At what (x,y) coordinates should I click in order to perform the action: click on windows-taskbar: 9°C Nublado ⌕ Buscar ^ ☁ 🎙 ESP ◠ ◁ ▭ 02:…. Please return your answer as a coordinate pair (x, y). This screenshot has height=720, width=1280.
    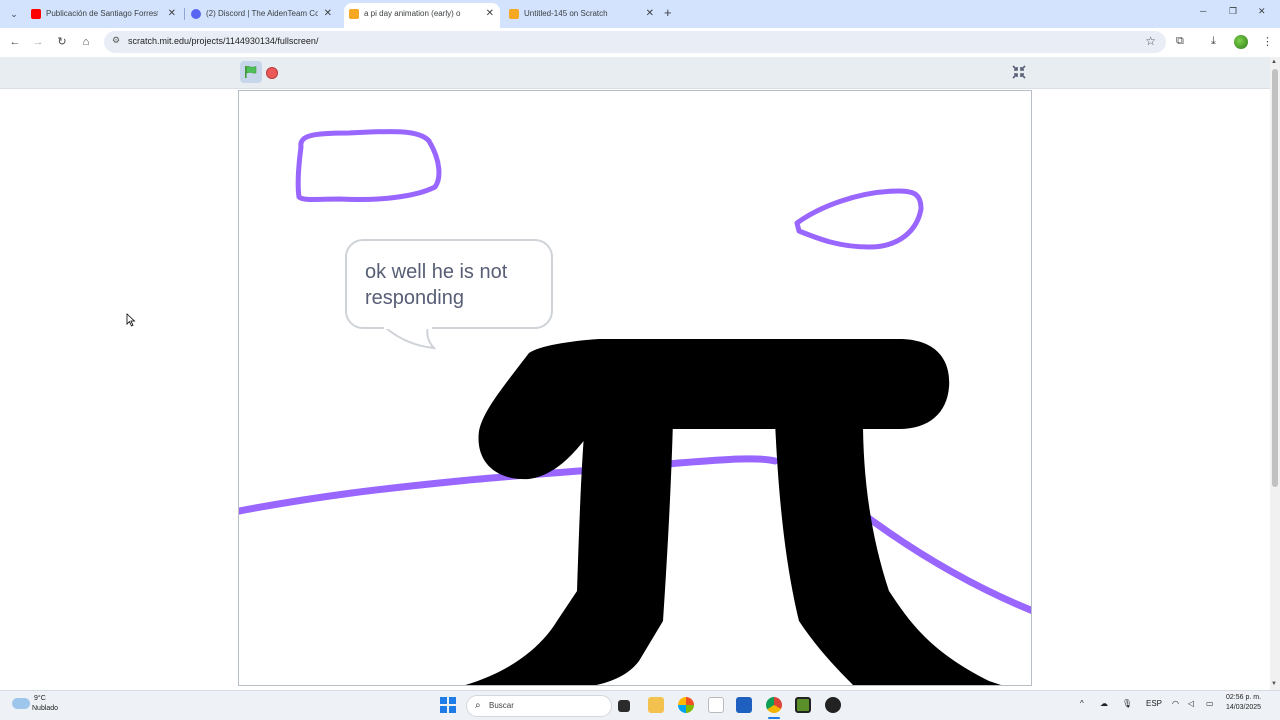
    Looking at the image, I should click on (640, 705).